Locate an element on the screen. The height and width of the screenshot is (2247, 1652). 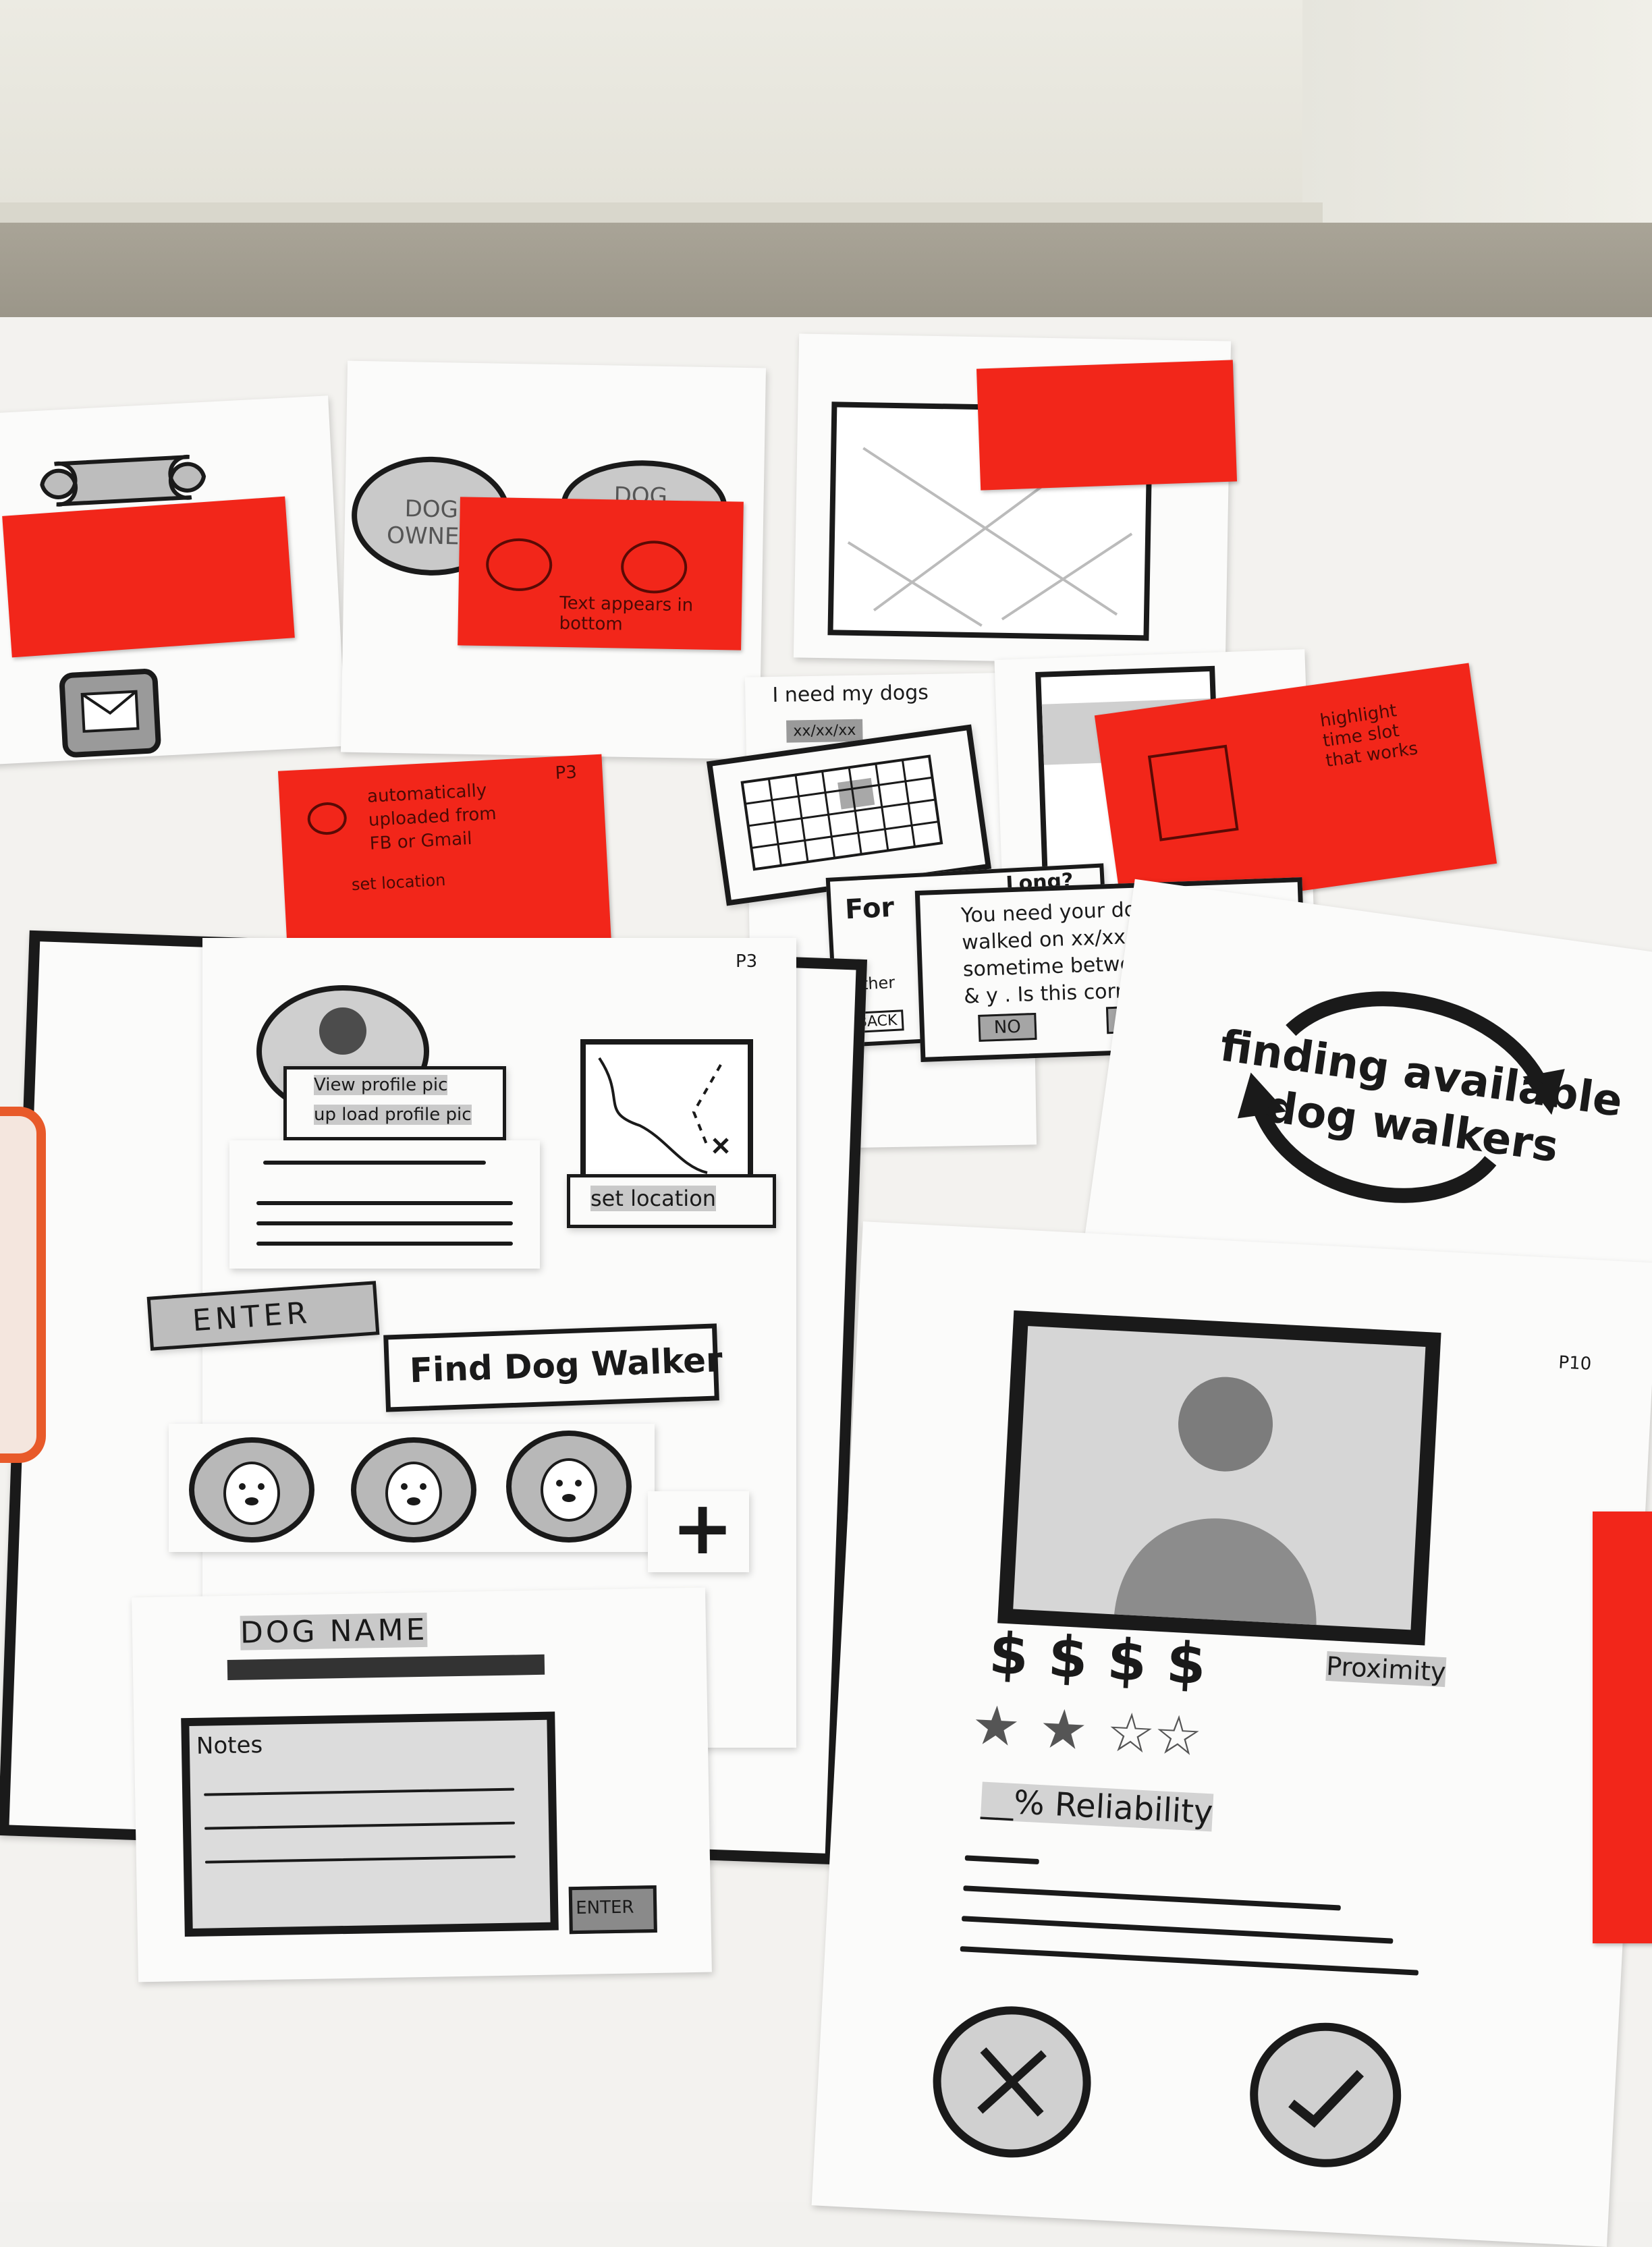
owner-sticky-text: Text appears in bottom is located at coordinates (626, 613).